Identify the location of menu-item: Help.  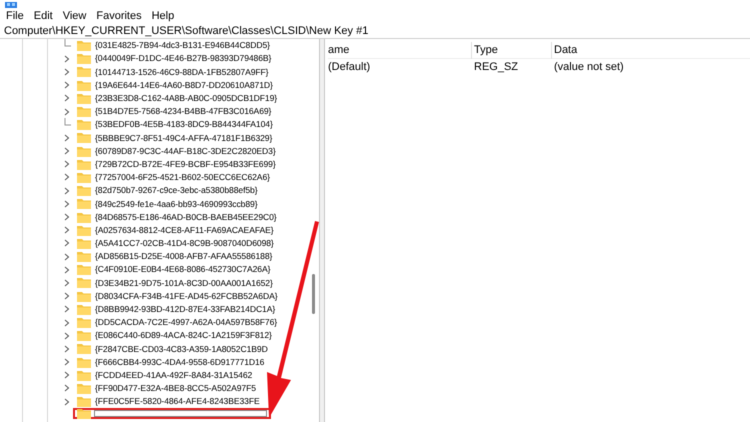
(163, 16).